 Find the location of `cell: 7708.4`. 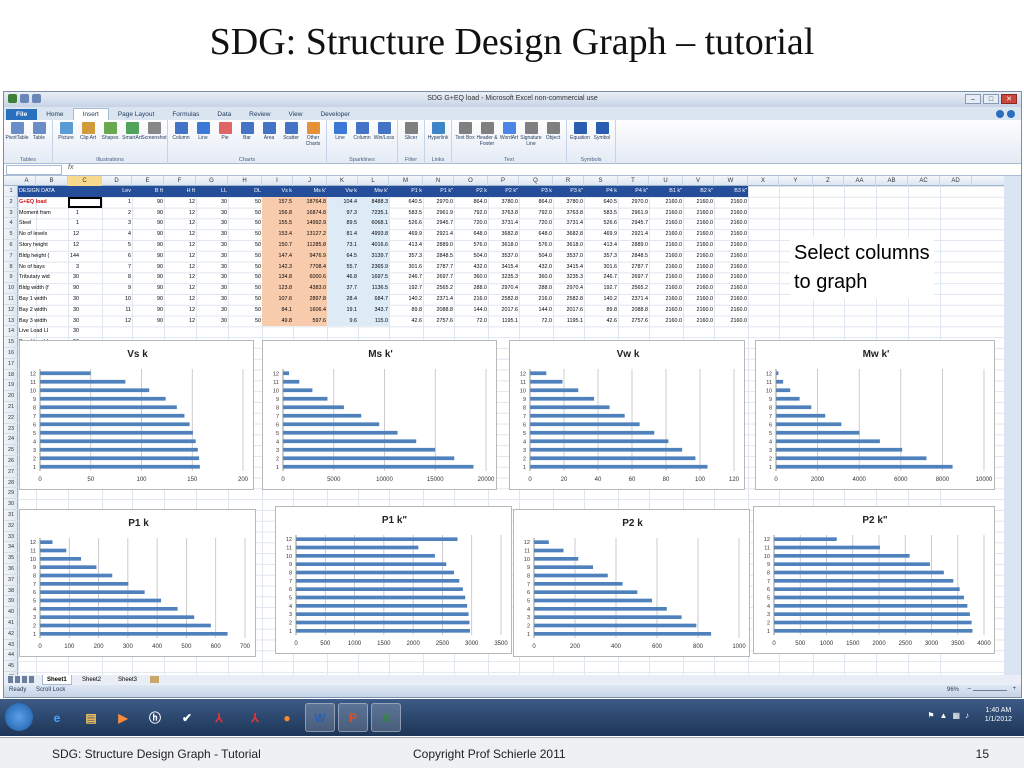

cell: 7708.4 is located at coordinates (310, 267).